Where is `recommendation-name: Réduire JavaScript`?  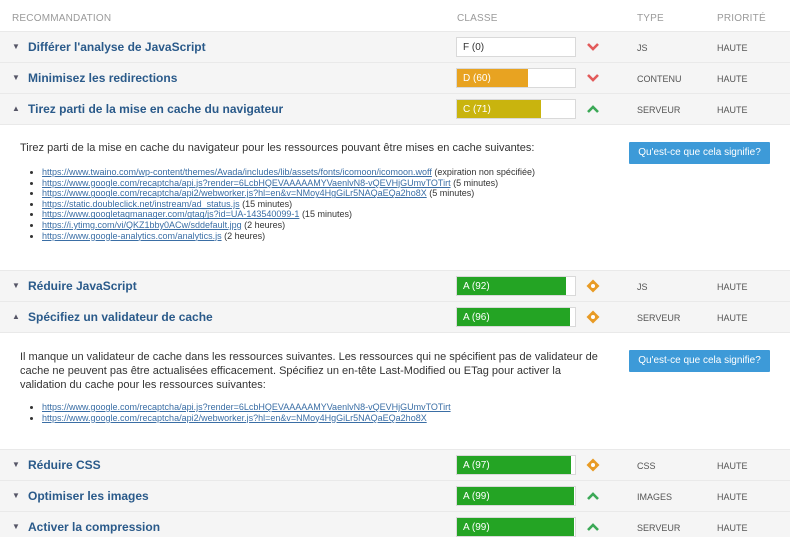
recommendation-name: Réduire JavaScript is located at coordinates (82, 286).